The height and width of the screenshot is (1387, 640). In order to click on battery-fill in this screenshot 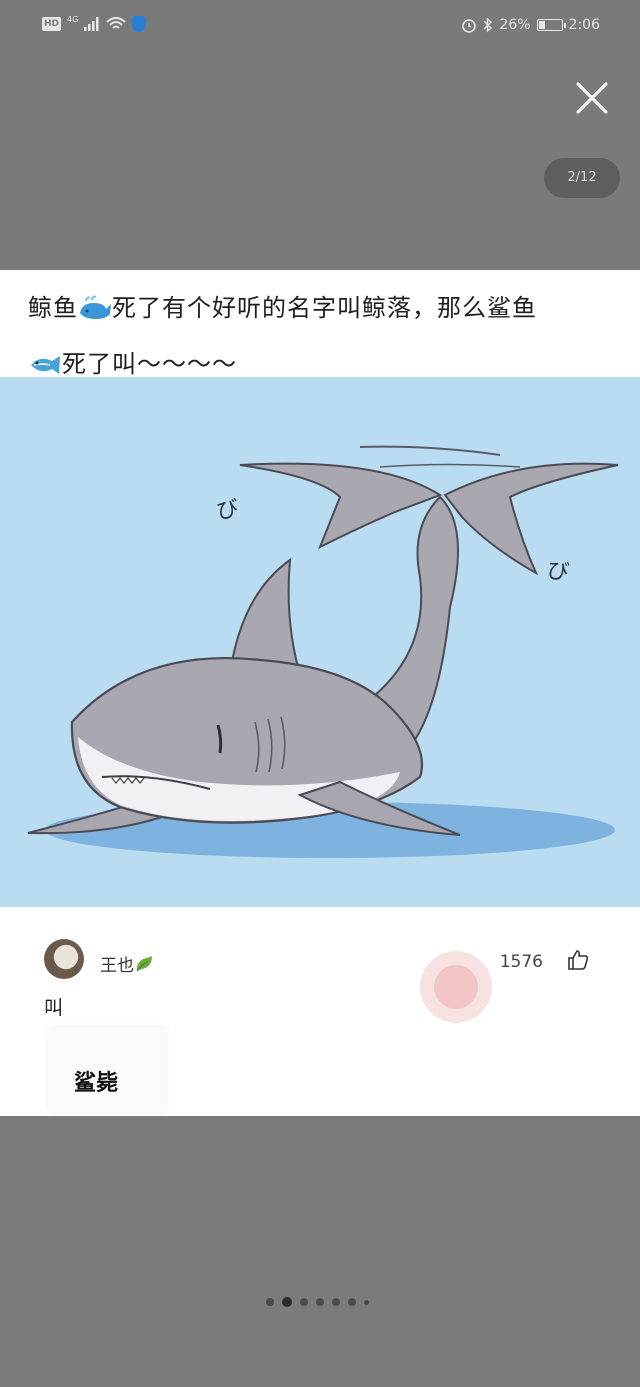, I will do `click(541, 25)`.